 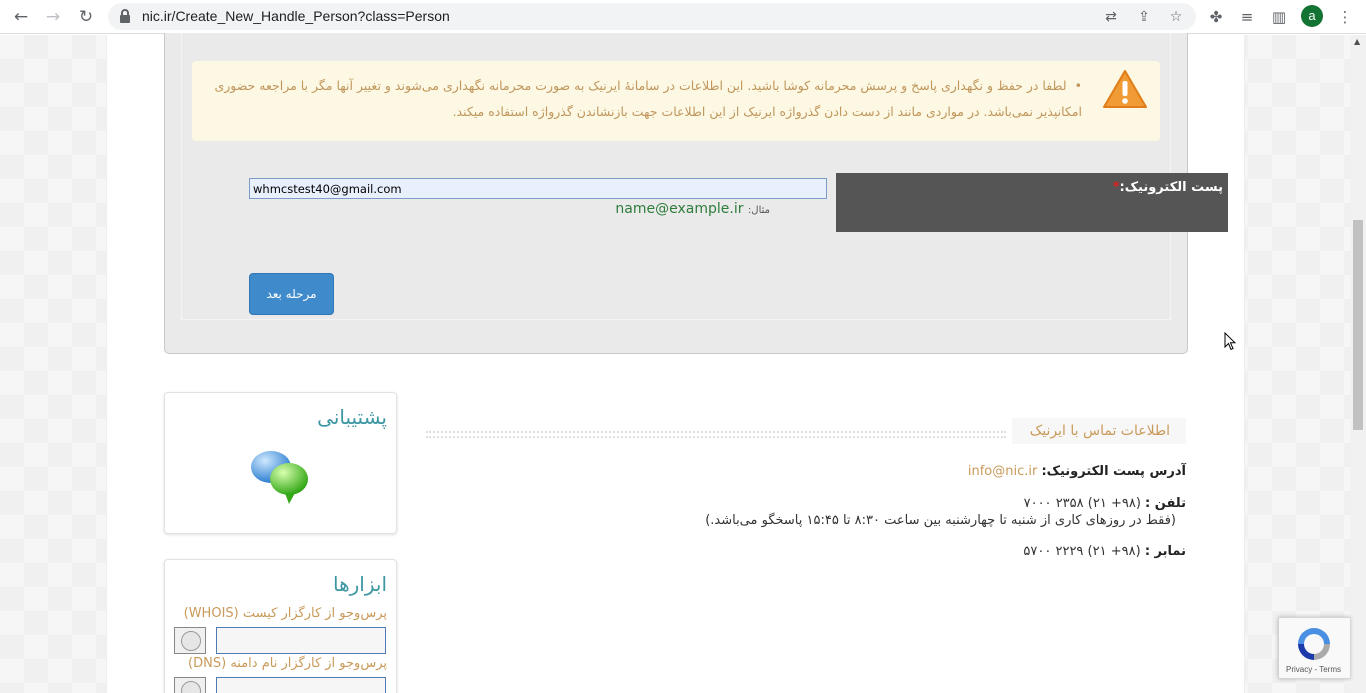 What do you see at coordinates (1357, 41) in the screenshot?
I see `scroll-up-arrow-icon: ▲` at bounding box center [1357, 41].